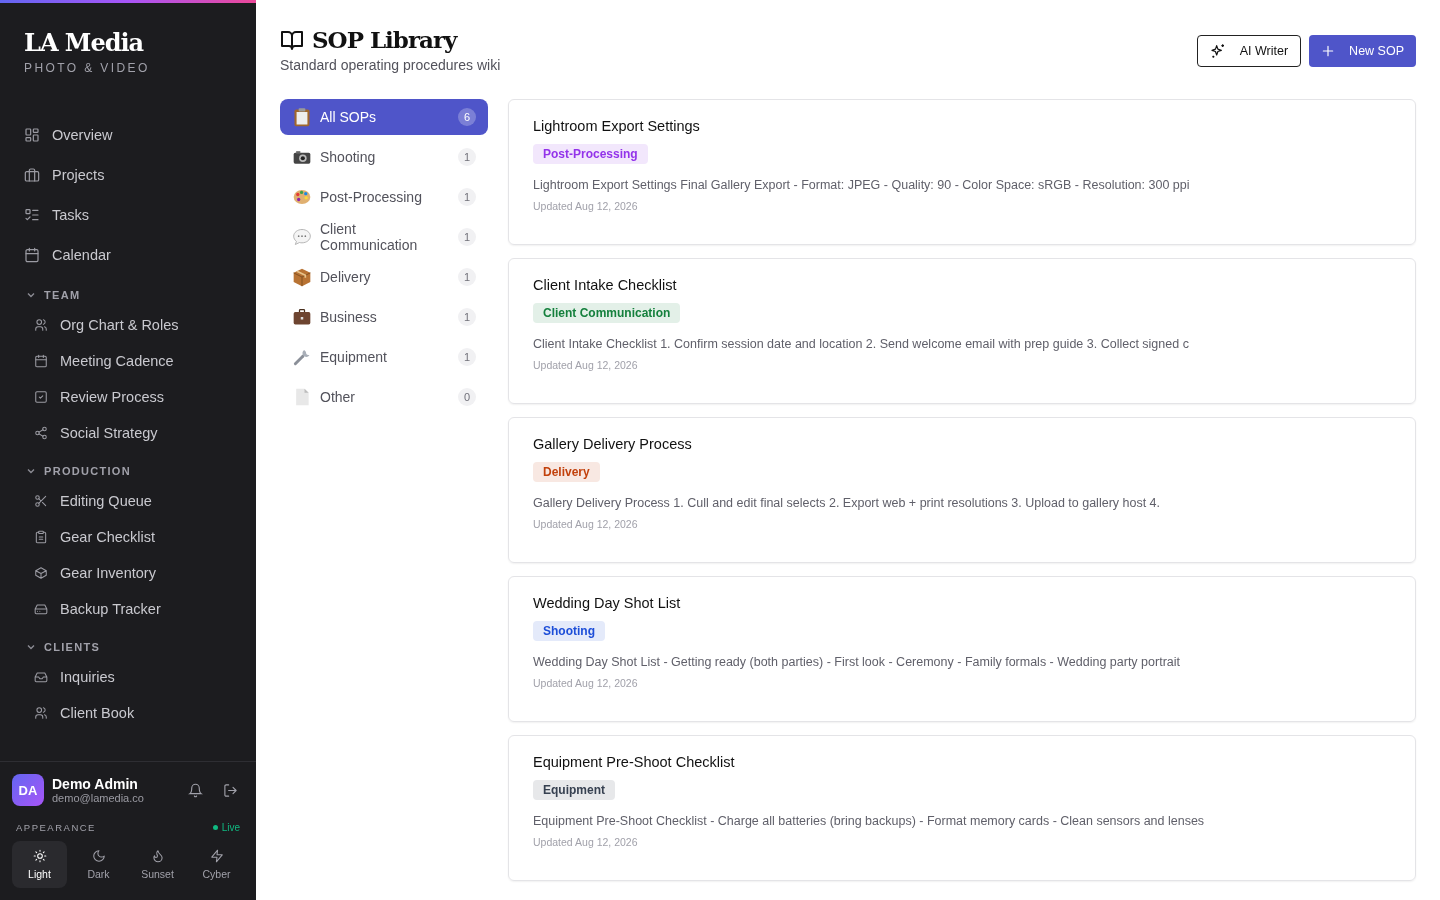 The image size is (1440, 900). Describe the element at coordinates (1217, 51) in the screenshot. I see `sparkles-icon` at that location.